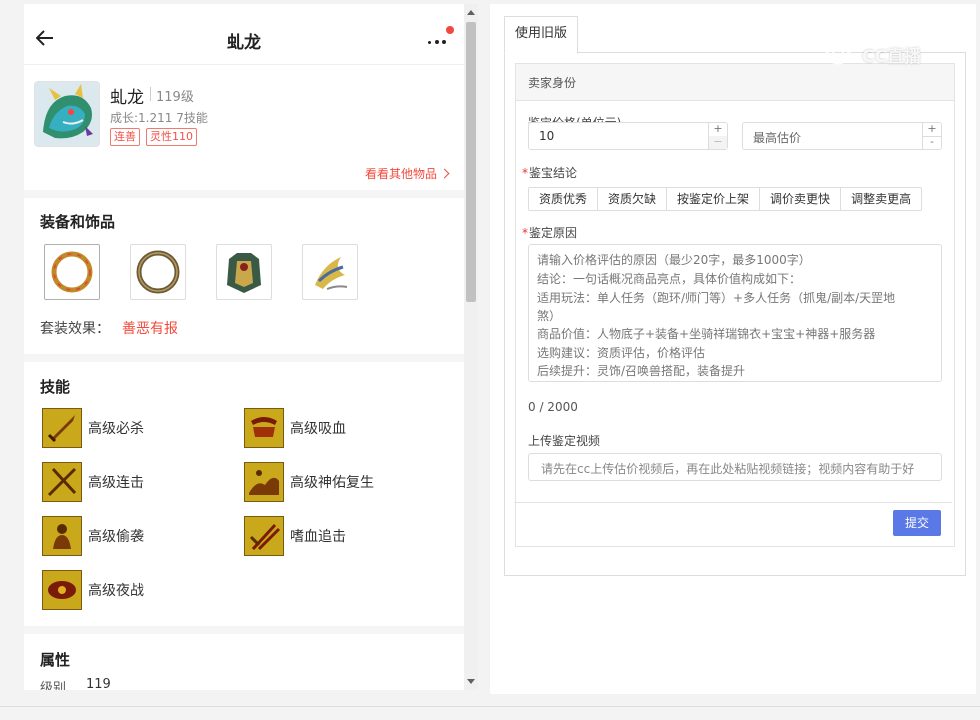 This screenshot has width=980, height=720. What do you see at coordinates (159, 118) in the screenshot?
I see `pet-growth: 成长:1.211 7技能` at bounding box center [159, 118].